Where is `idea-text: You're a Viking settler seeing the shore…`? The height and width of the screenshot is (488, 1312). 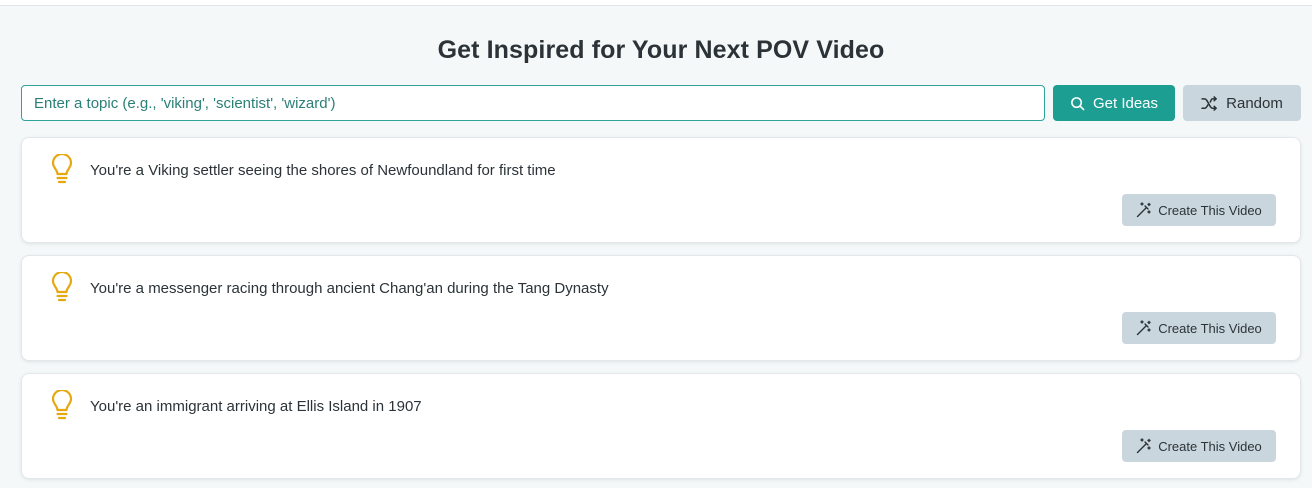
idea-text: You're a Viking settler seeing the shore… is located at coordinates (323, 170).